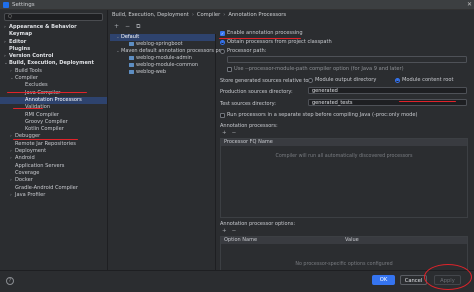  Describe the element at coordinates (53, 195) in the screenshot. I see `sidebar-item: › Java Profiler` at that location.